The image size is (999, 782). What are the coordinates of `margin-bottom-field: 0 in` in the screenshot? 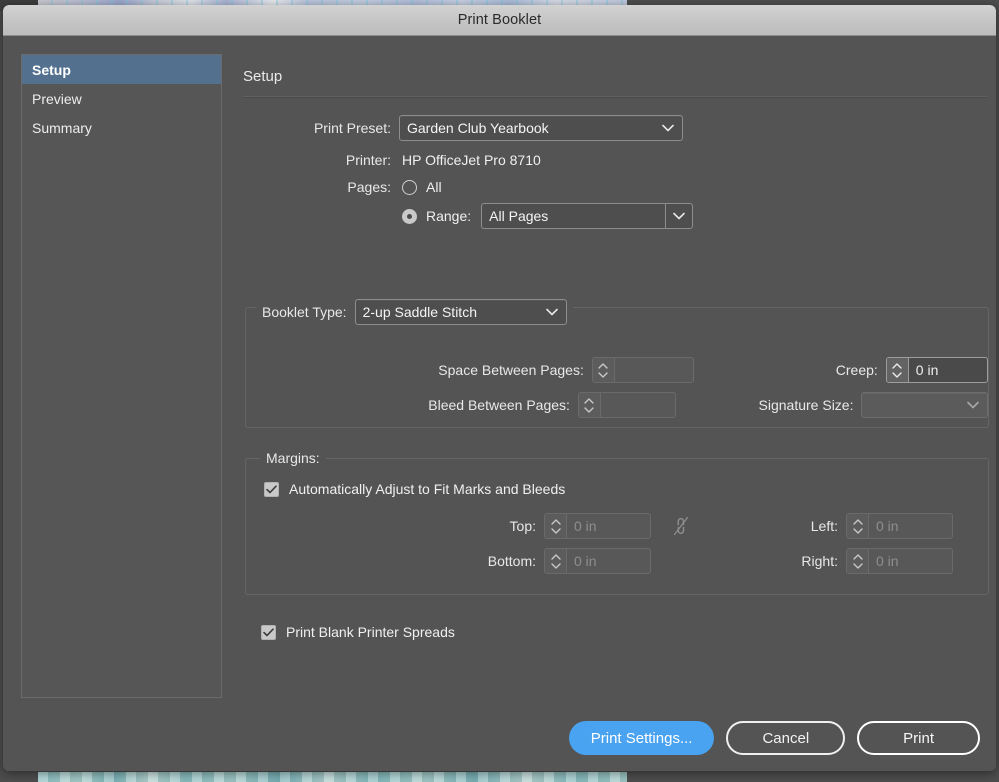 It's located at (597, 561).